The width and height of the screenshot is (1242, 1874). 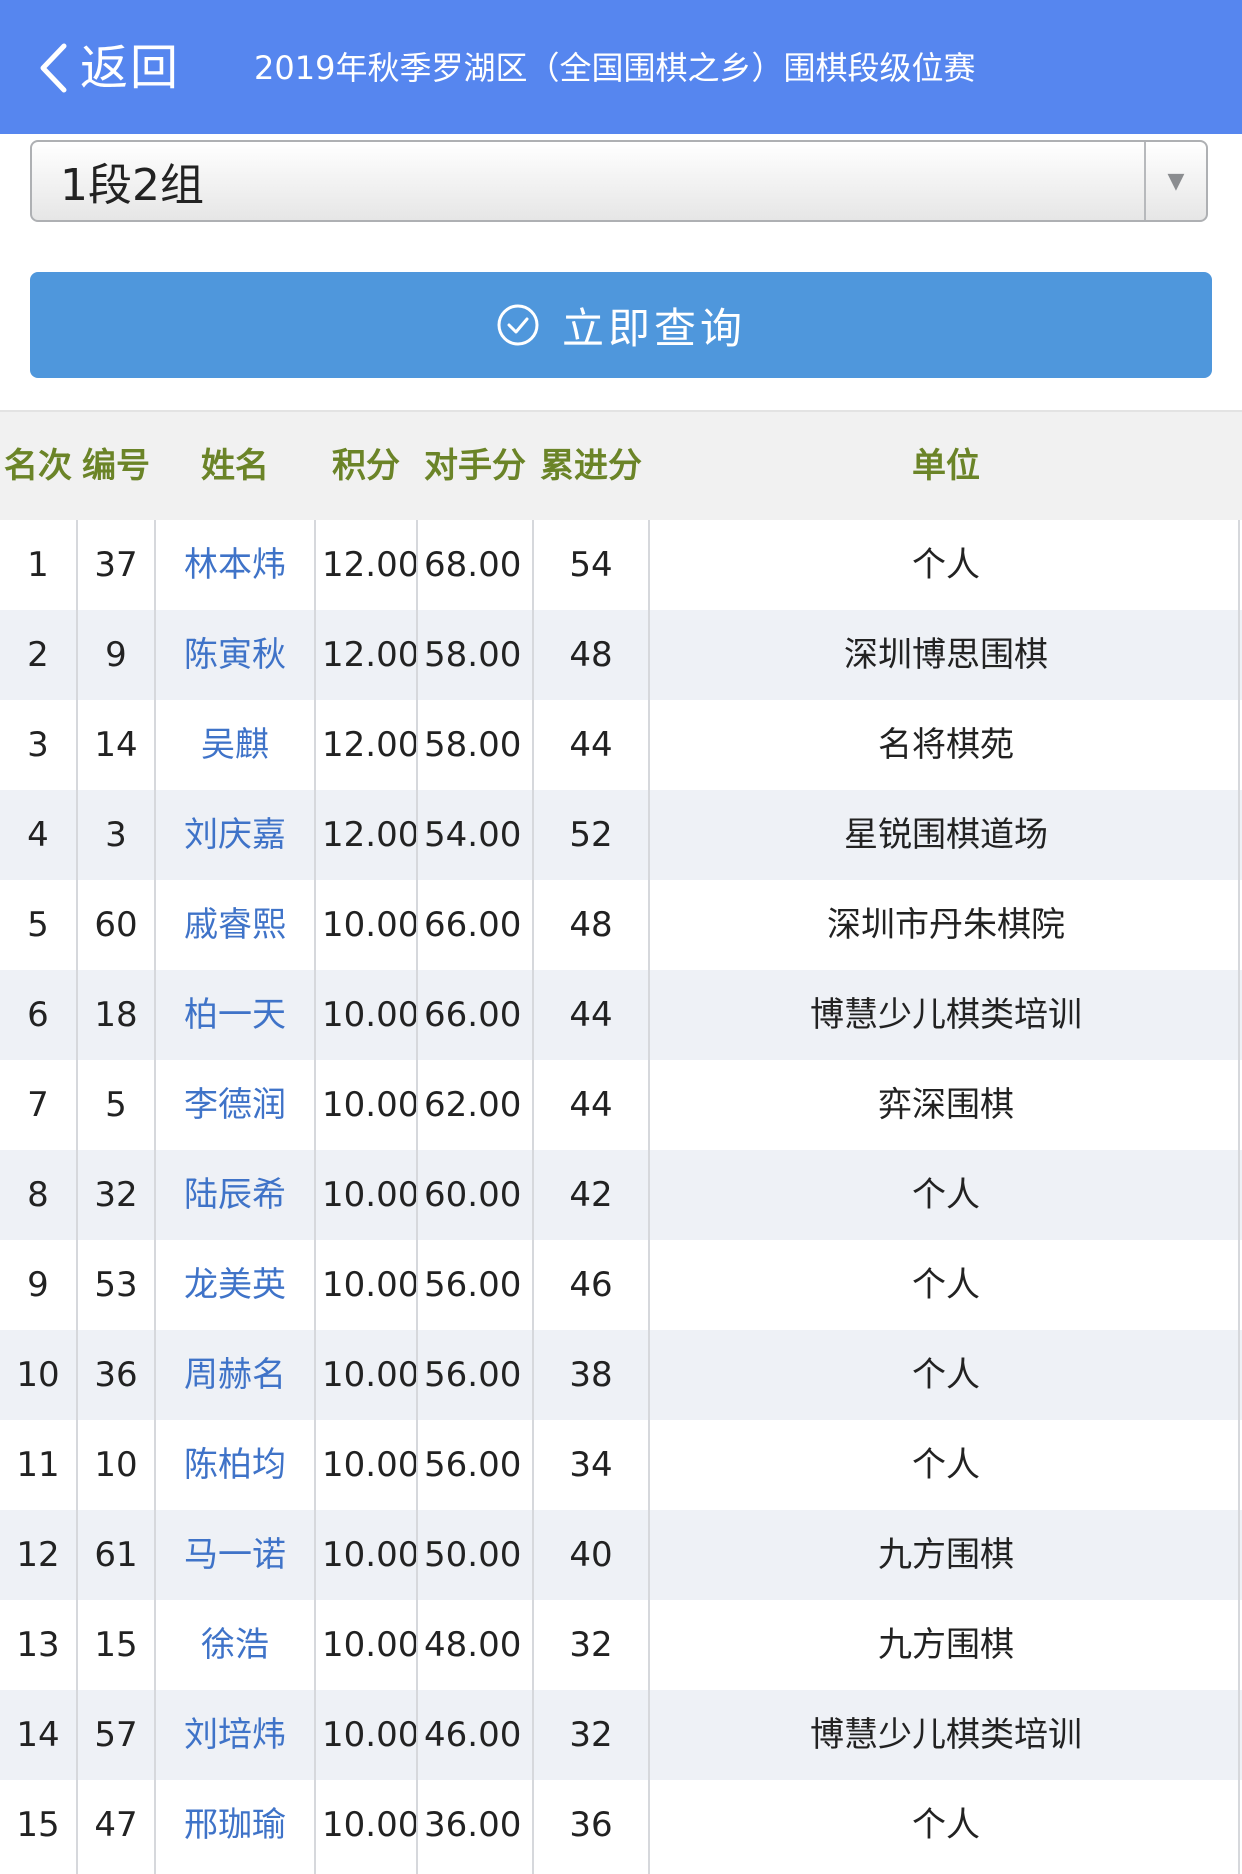 I want to click on query-button-label: 立即查询, so click(x=653, y=328).